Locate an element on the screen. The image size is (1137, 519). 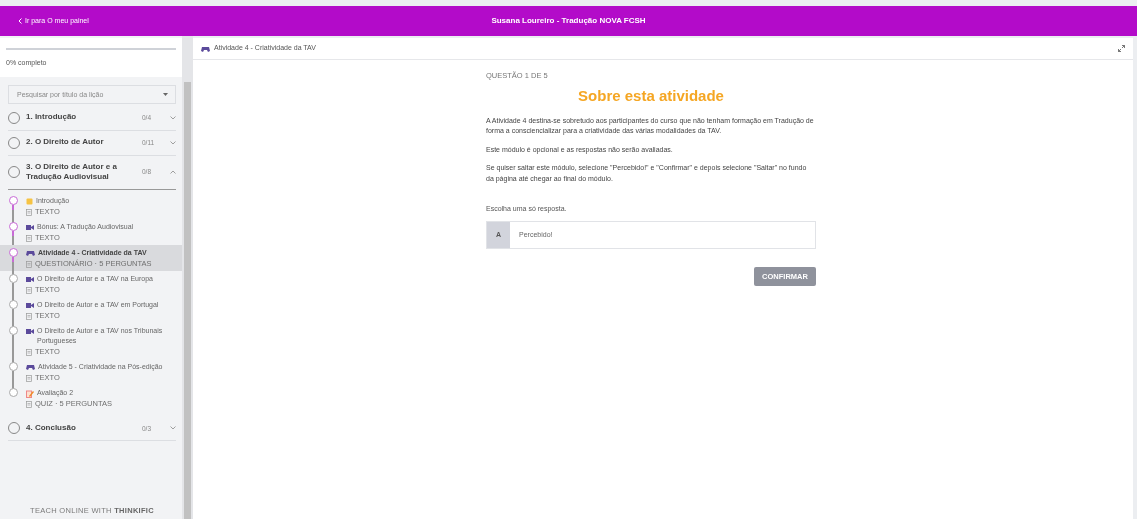
chapter-title: 1. Introdução is located at coordinates (52, 117).